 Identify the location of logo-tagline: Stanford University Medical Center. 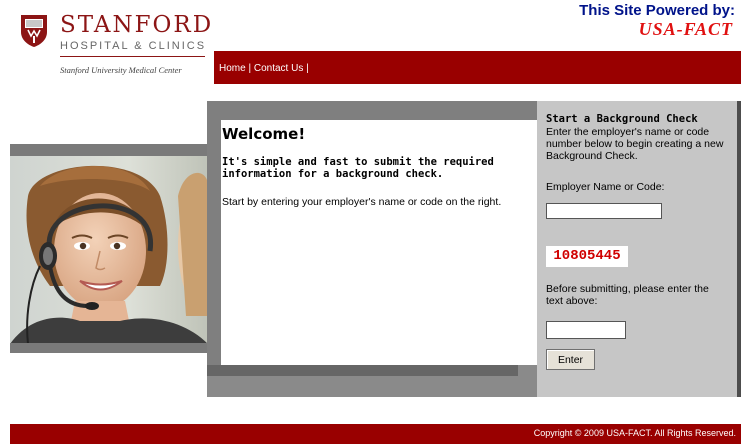
(121, 70).